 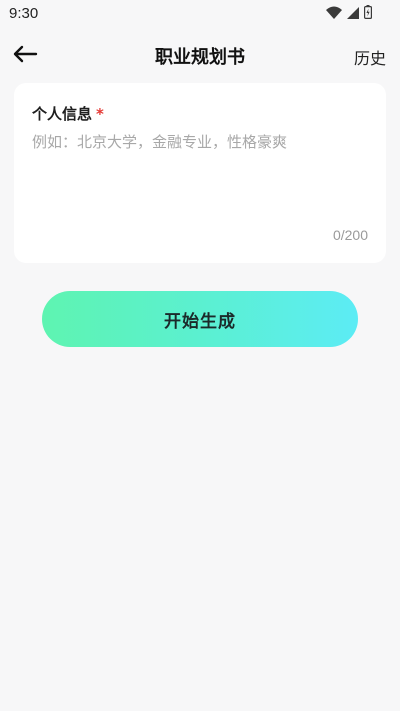 I want to click on required-mark: *, so click(x=100, y=114).